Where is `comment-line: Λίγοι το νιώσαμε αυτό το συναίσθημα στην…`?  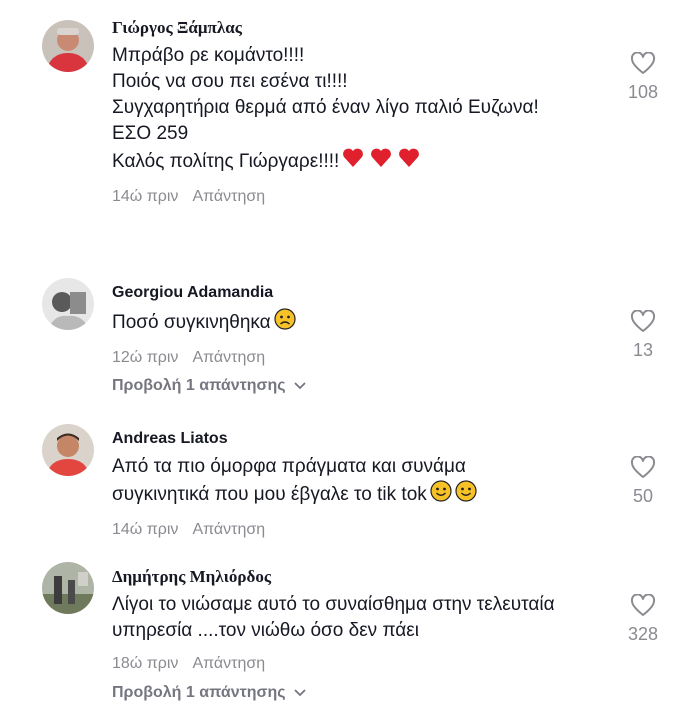 comment-line: Λίγοι το νιώσαμε αυτό το συναίσθημα στην… is located at coordinates (333, 604).